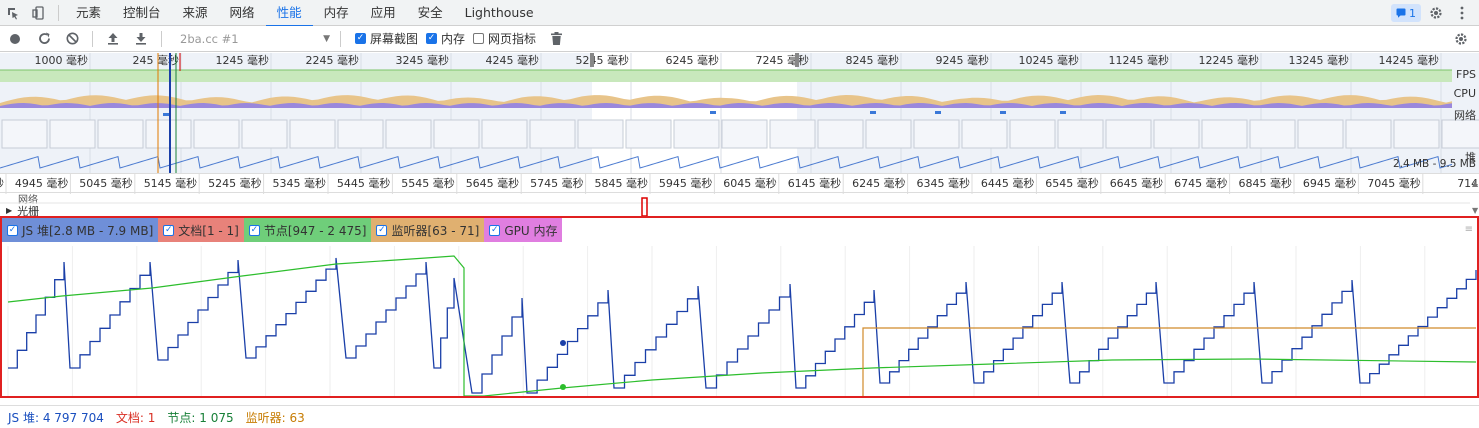 This screenshot has width=1479, height=428. Describe the element at coordinates (44, 39) in the screenshot. I see `reload-record-icon` at that location.